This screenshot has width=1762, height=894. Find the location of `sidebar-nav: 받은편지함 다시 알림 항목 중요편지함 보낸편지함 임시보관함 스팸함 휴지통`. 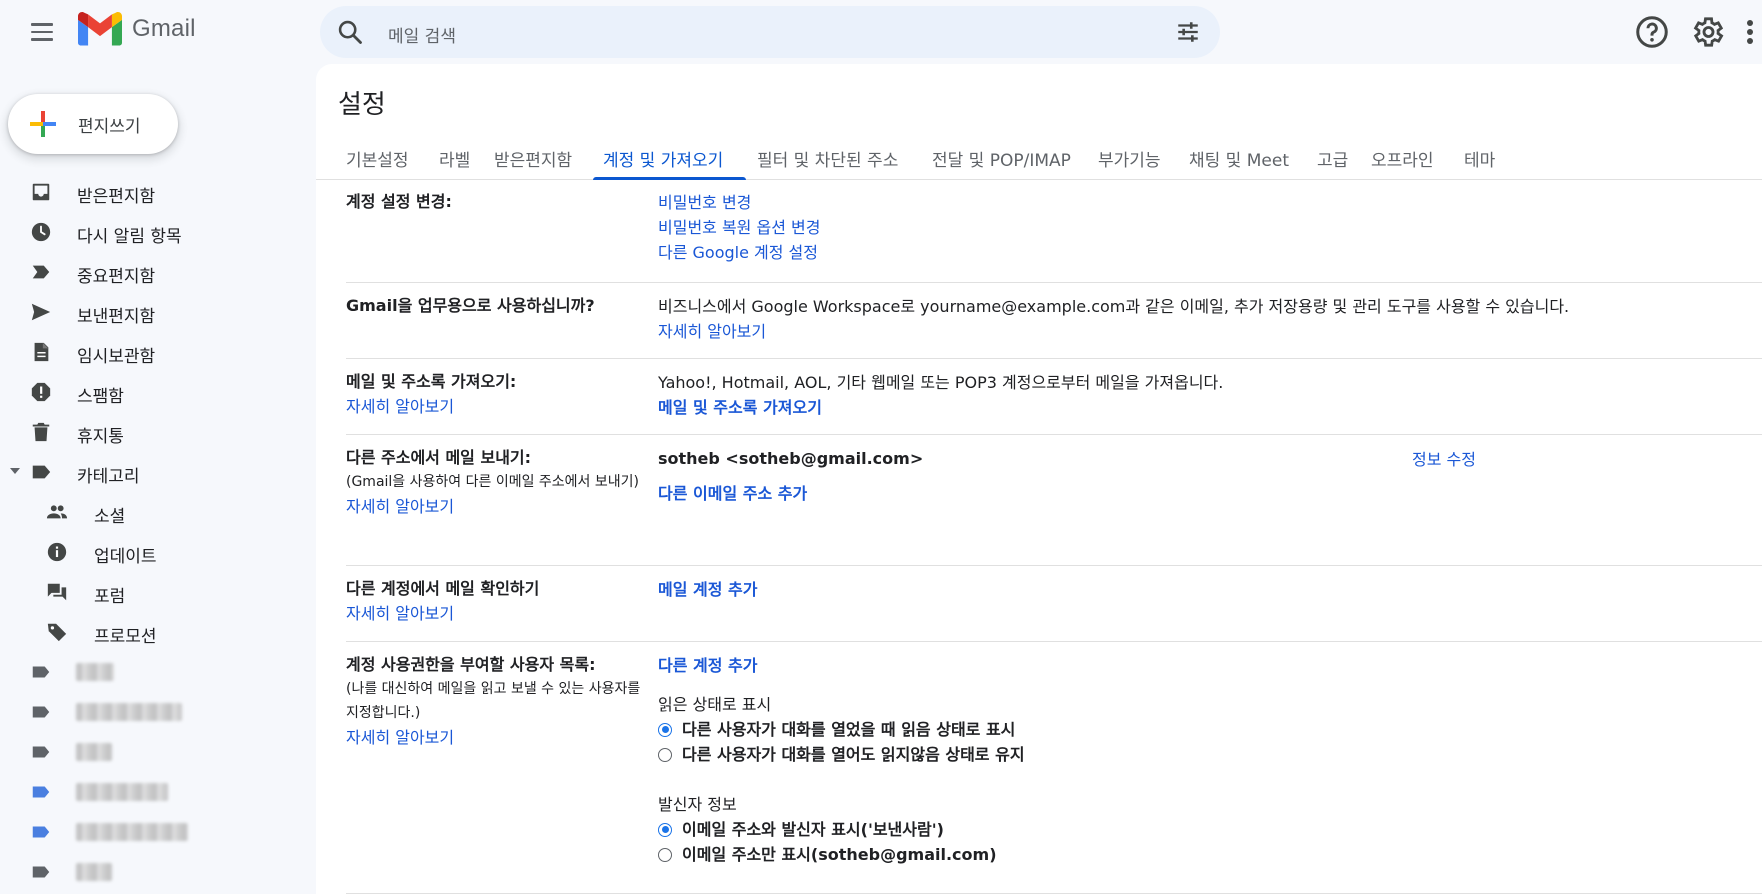

sidebar-nav: 받은편지함 다시 알림 항목 중요편지함 보낸편지함 임시보관함 스팸함 휴지통 is located at coordinates (158, 532).